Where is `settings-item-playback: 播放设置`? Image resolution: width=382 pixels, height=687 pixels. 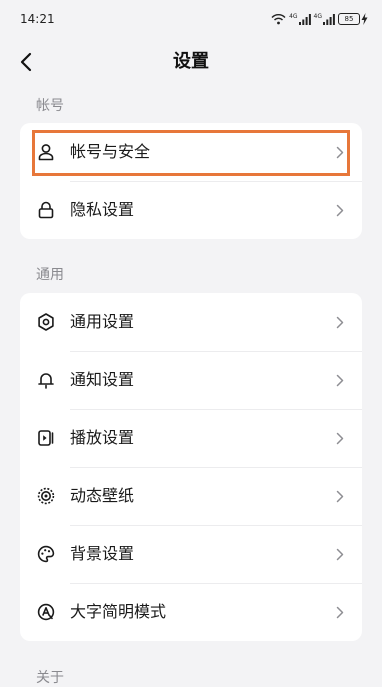 settings-item-playback: 播放设置 is located at coordinates (191, 438).